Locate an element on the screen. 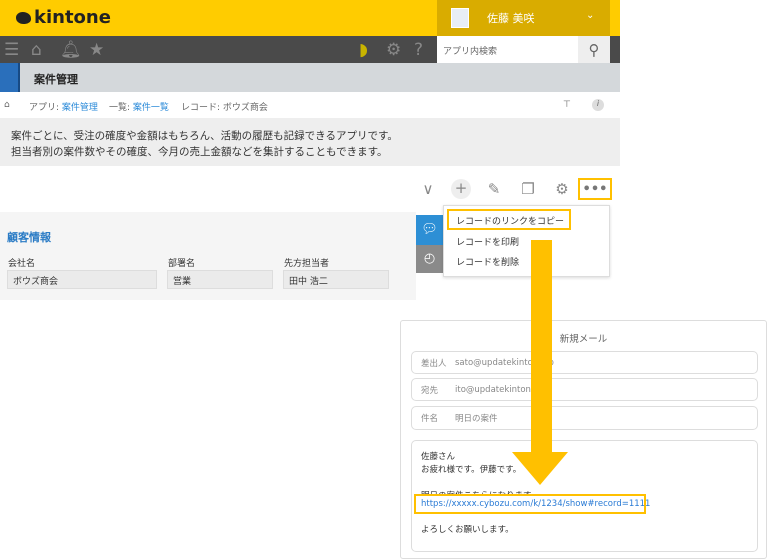 This screenshot has width=767, height=559. from-field: 差出人 sato@updatekintone.jp is located at coordinates (584, 362).